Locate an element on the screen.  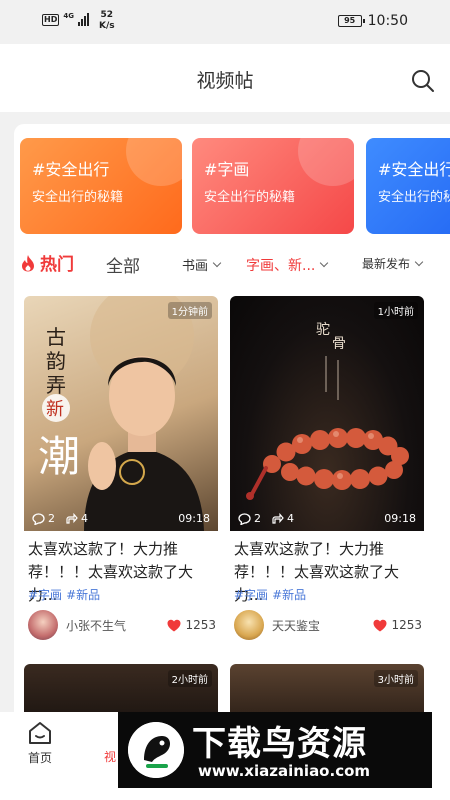
network-speed: 52 K/s is located at coordinates (107, 21).